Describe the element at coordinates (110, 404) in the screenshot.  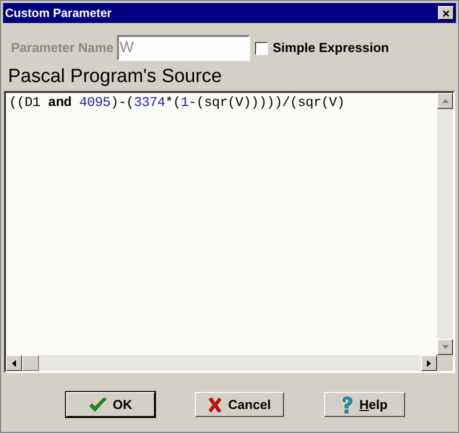
I see `ok-button: OK` at that location.